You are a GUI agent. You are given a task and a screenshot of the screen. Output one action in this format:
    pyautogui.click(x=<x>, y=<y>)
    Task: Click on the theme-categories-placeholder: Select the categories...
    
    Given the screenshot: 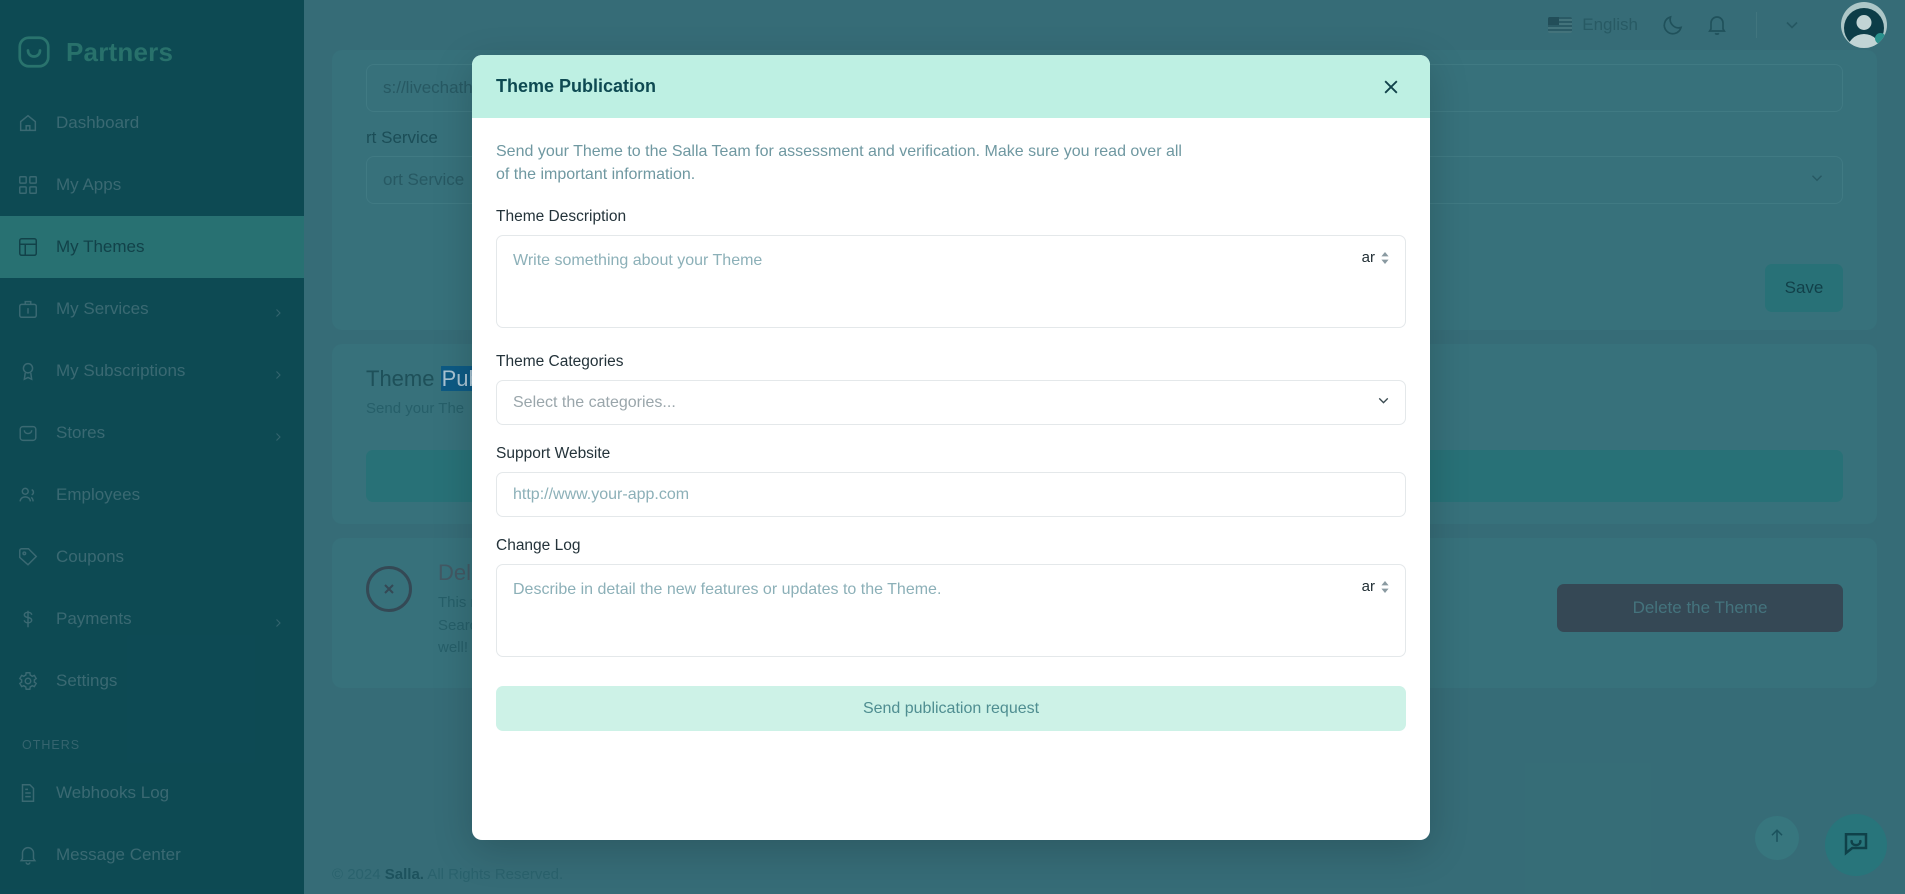 What is the action you would take?
    pyautogui.click(x=594, y=402)
    